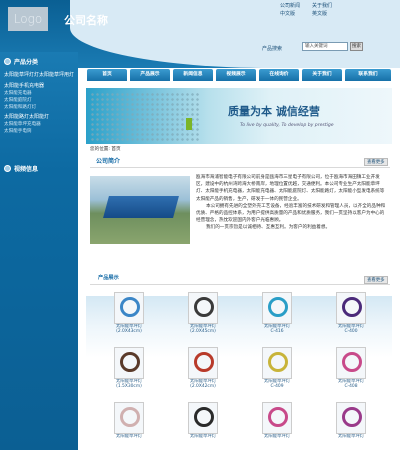 The width and height of the screenshot is (400, 450). Describe the element at coordinates (86, 20) in the screenshot. I see `company-name: 公司名称` at that location.